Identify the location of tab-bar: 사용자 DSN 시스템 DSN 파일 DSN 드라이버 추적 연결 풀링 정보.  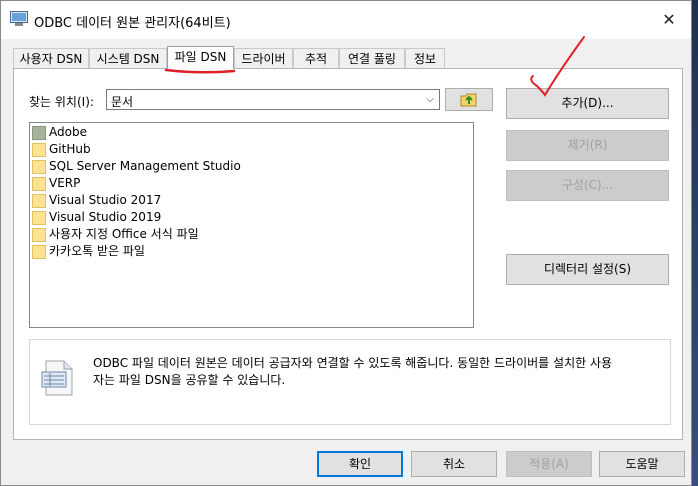
(348, 57).